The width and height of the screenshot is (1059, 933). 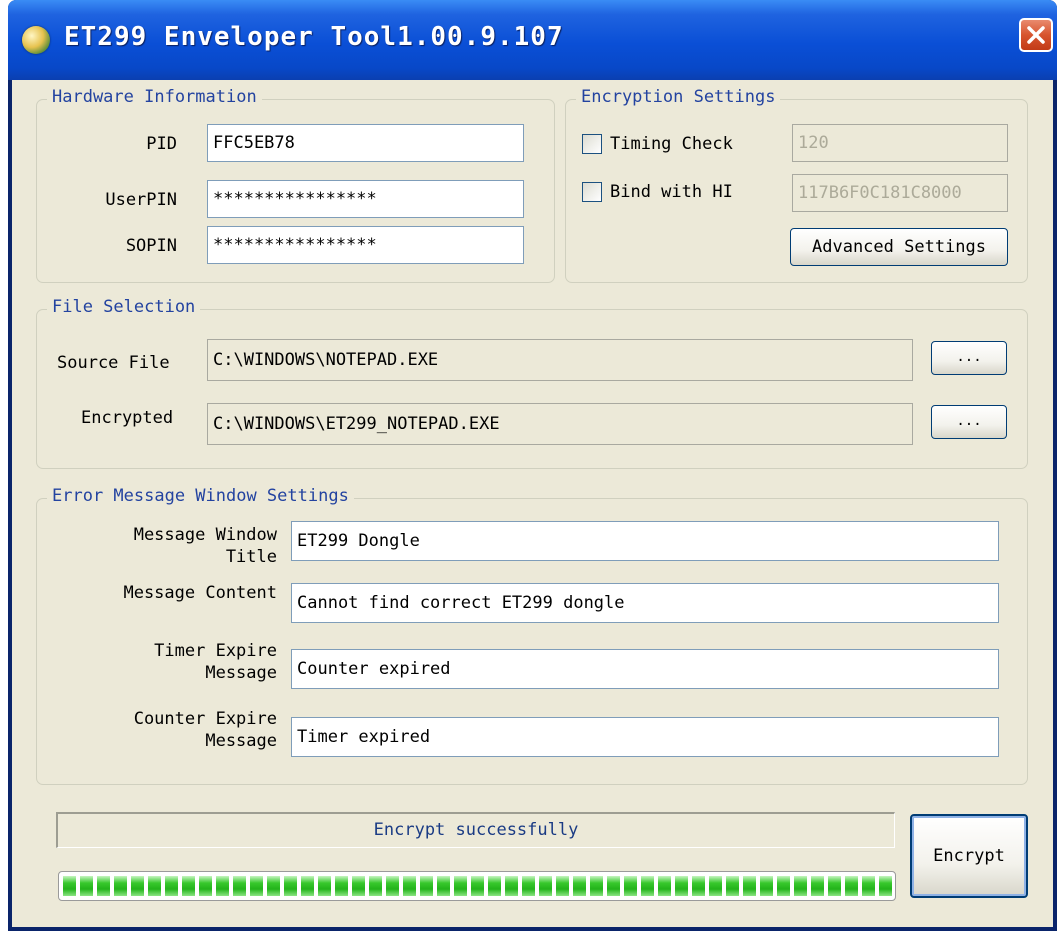 I want to click on pid-label: PID, so click(x=161, y=144).